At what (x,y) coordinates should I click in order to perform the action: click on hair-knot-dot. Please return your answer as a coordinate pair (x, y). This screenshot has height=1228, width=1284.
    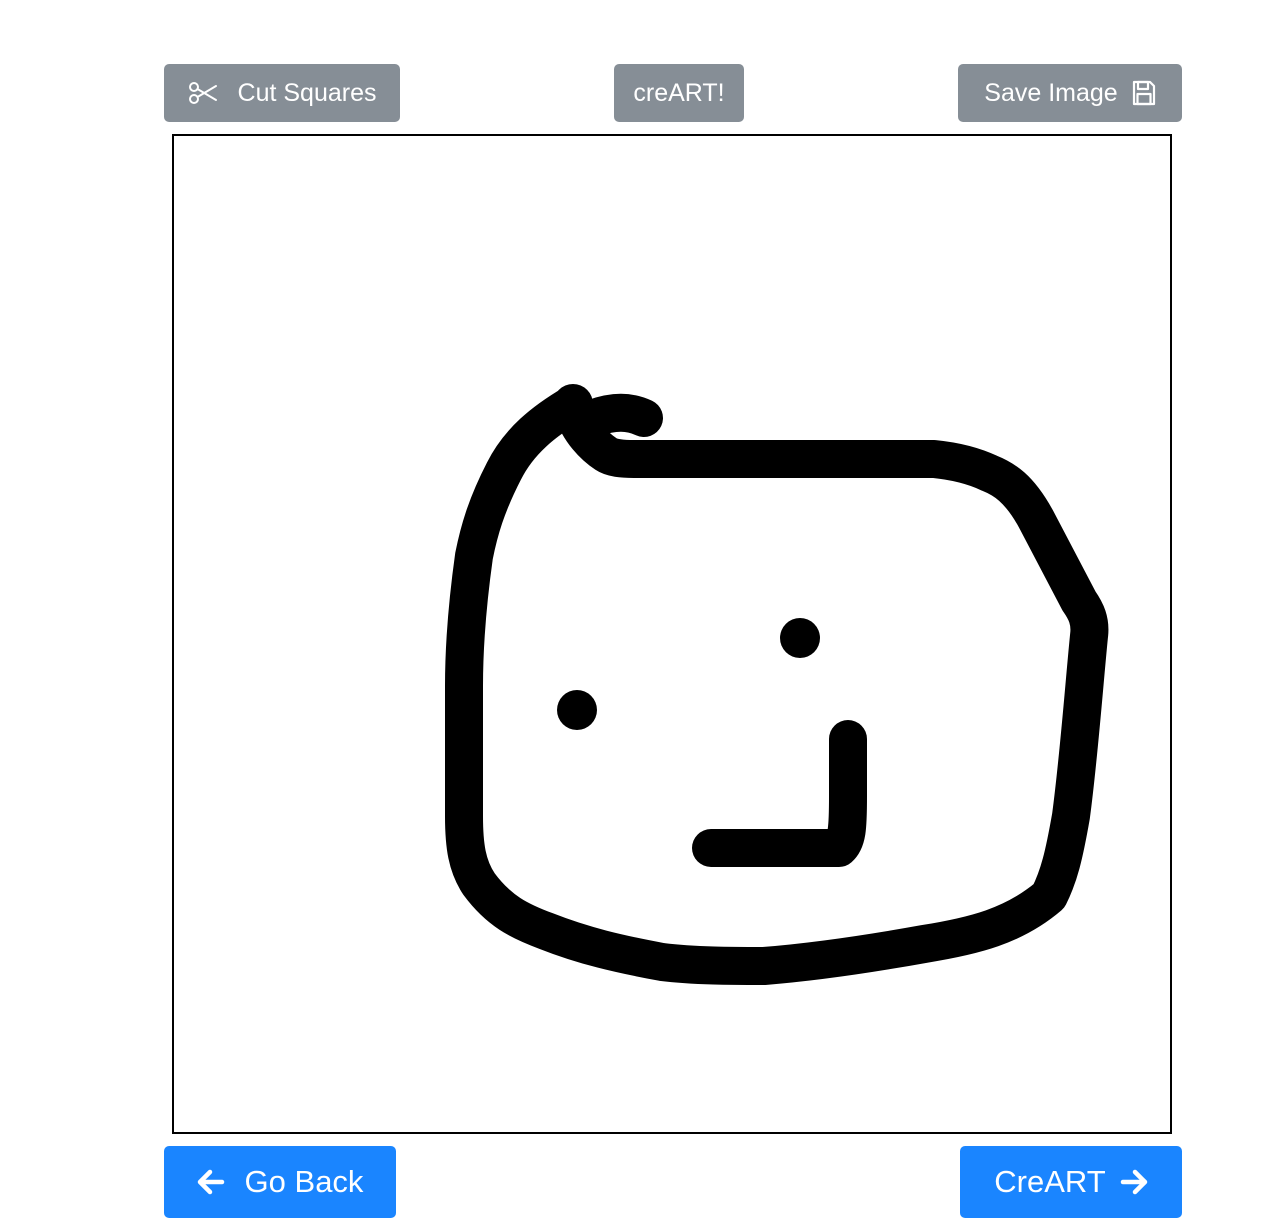
    Looking at the image, I should click on (573, 404).